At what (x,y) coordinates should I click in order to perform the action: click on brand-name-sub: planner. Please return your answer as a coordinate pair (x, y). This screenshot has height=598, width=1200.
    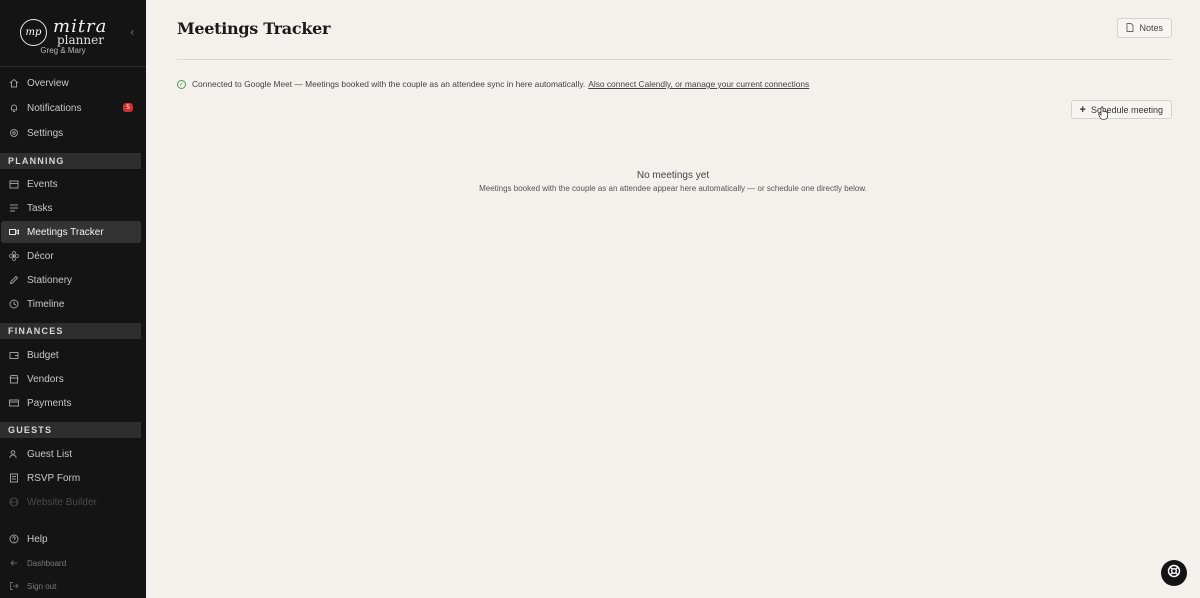
    Looking at the image, I should click on (80, 40).